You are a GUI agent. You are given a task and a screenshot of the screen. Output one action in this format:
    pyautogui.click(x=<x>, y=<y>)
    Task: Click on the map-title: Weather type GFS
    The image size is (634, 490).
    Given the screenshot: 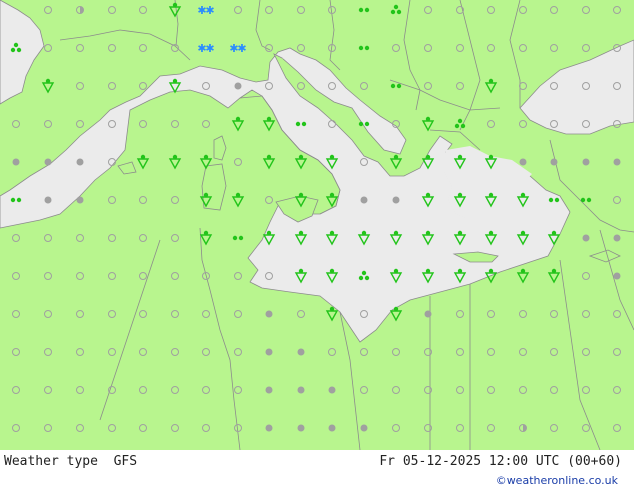 What is the action you would take?
    pyautogui.click(x=71, y=461)
    